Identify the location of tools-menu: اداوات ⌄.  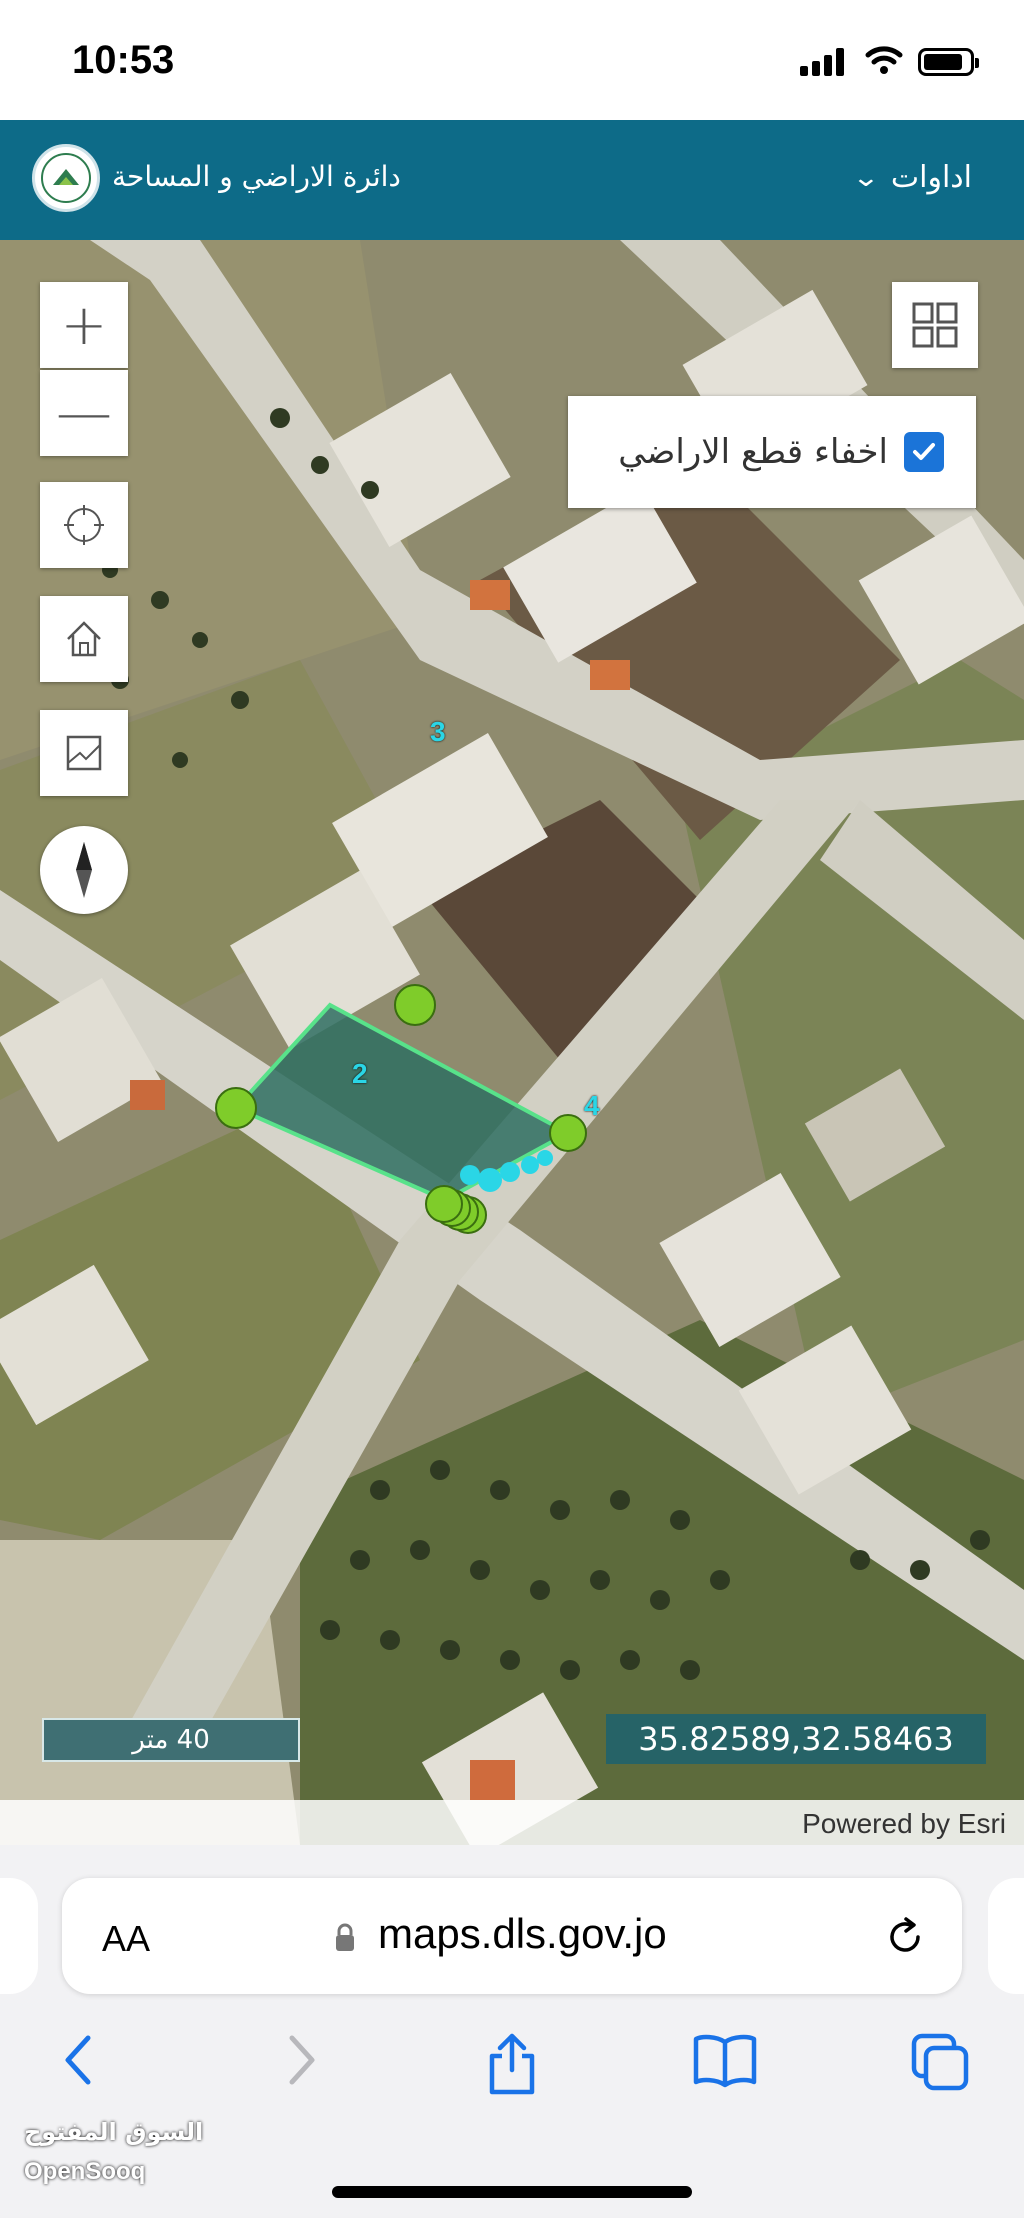
(911, 177).